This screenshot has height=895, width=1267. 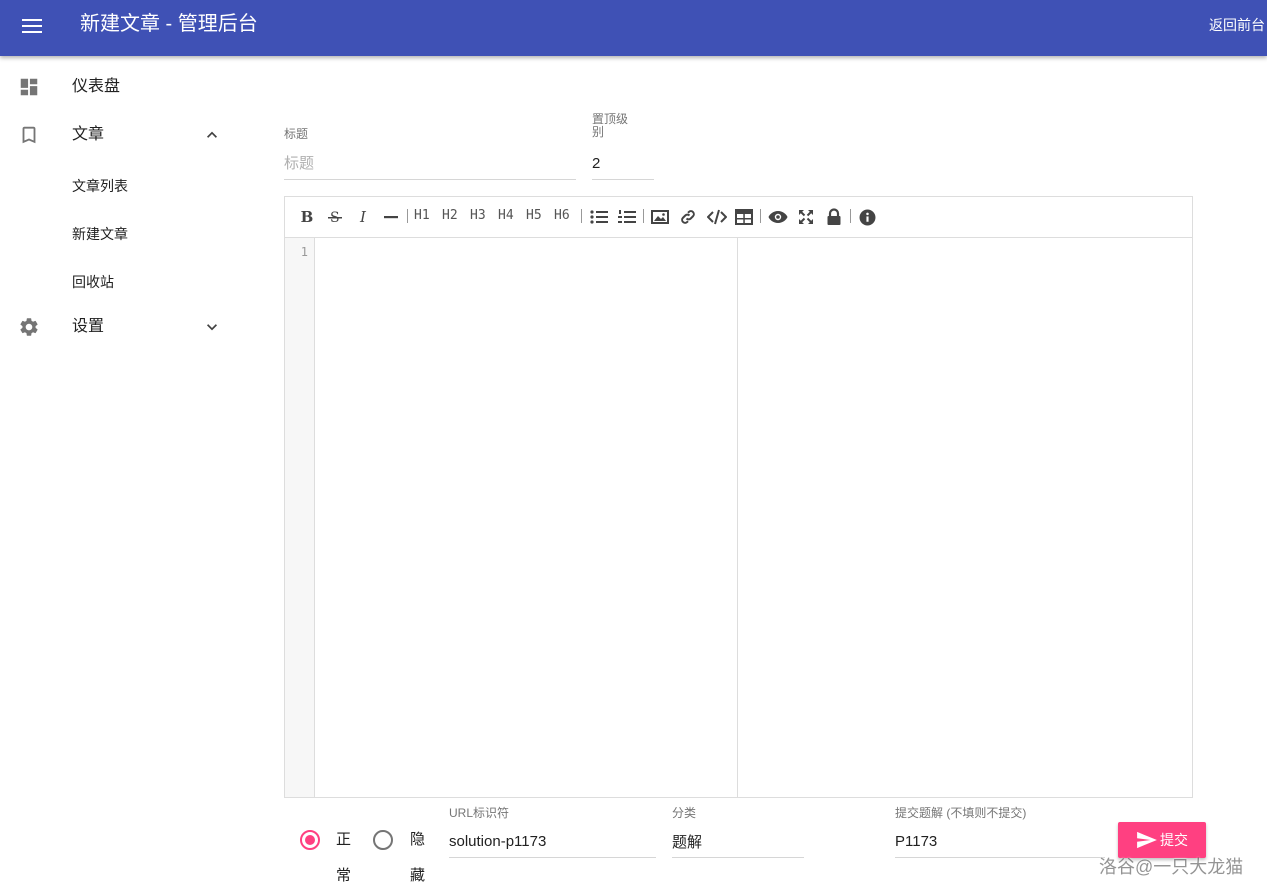 What do you see at coordinates (623, 164) in the screenshot?
I see `pin-level-input` at bounding box center [623, 164].